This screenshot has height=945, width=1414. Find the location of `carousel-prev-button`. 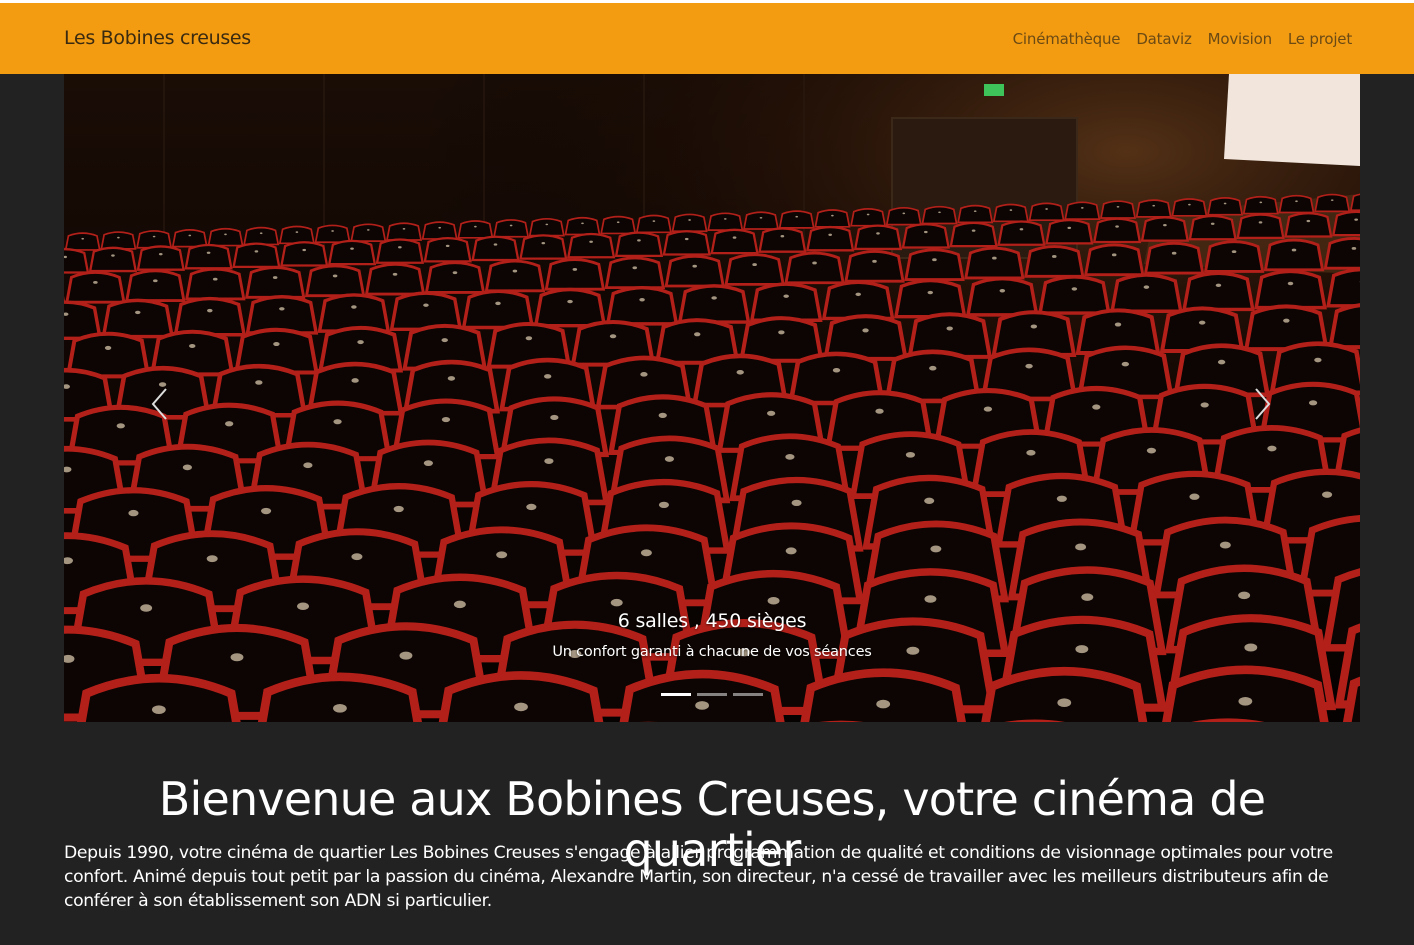

carousel-prev-button is located at coordinates (160, 404).